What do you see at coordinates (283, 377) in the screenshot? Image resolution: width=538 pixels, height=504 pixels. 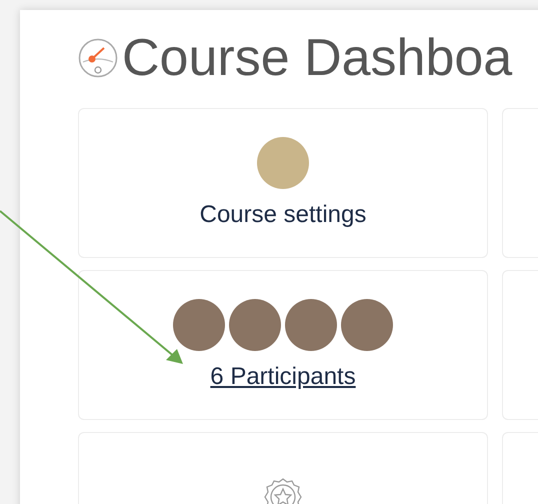 I see `participants-link: 6 Participants` at bounding box center [283, 377].